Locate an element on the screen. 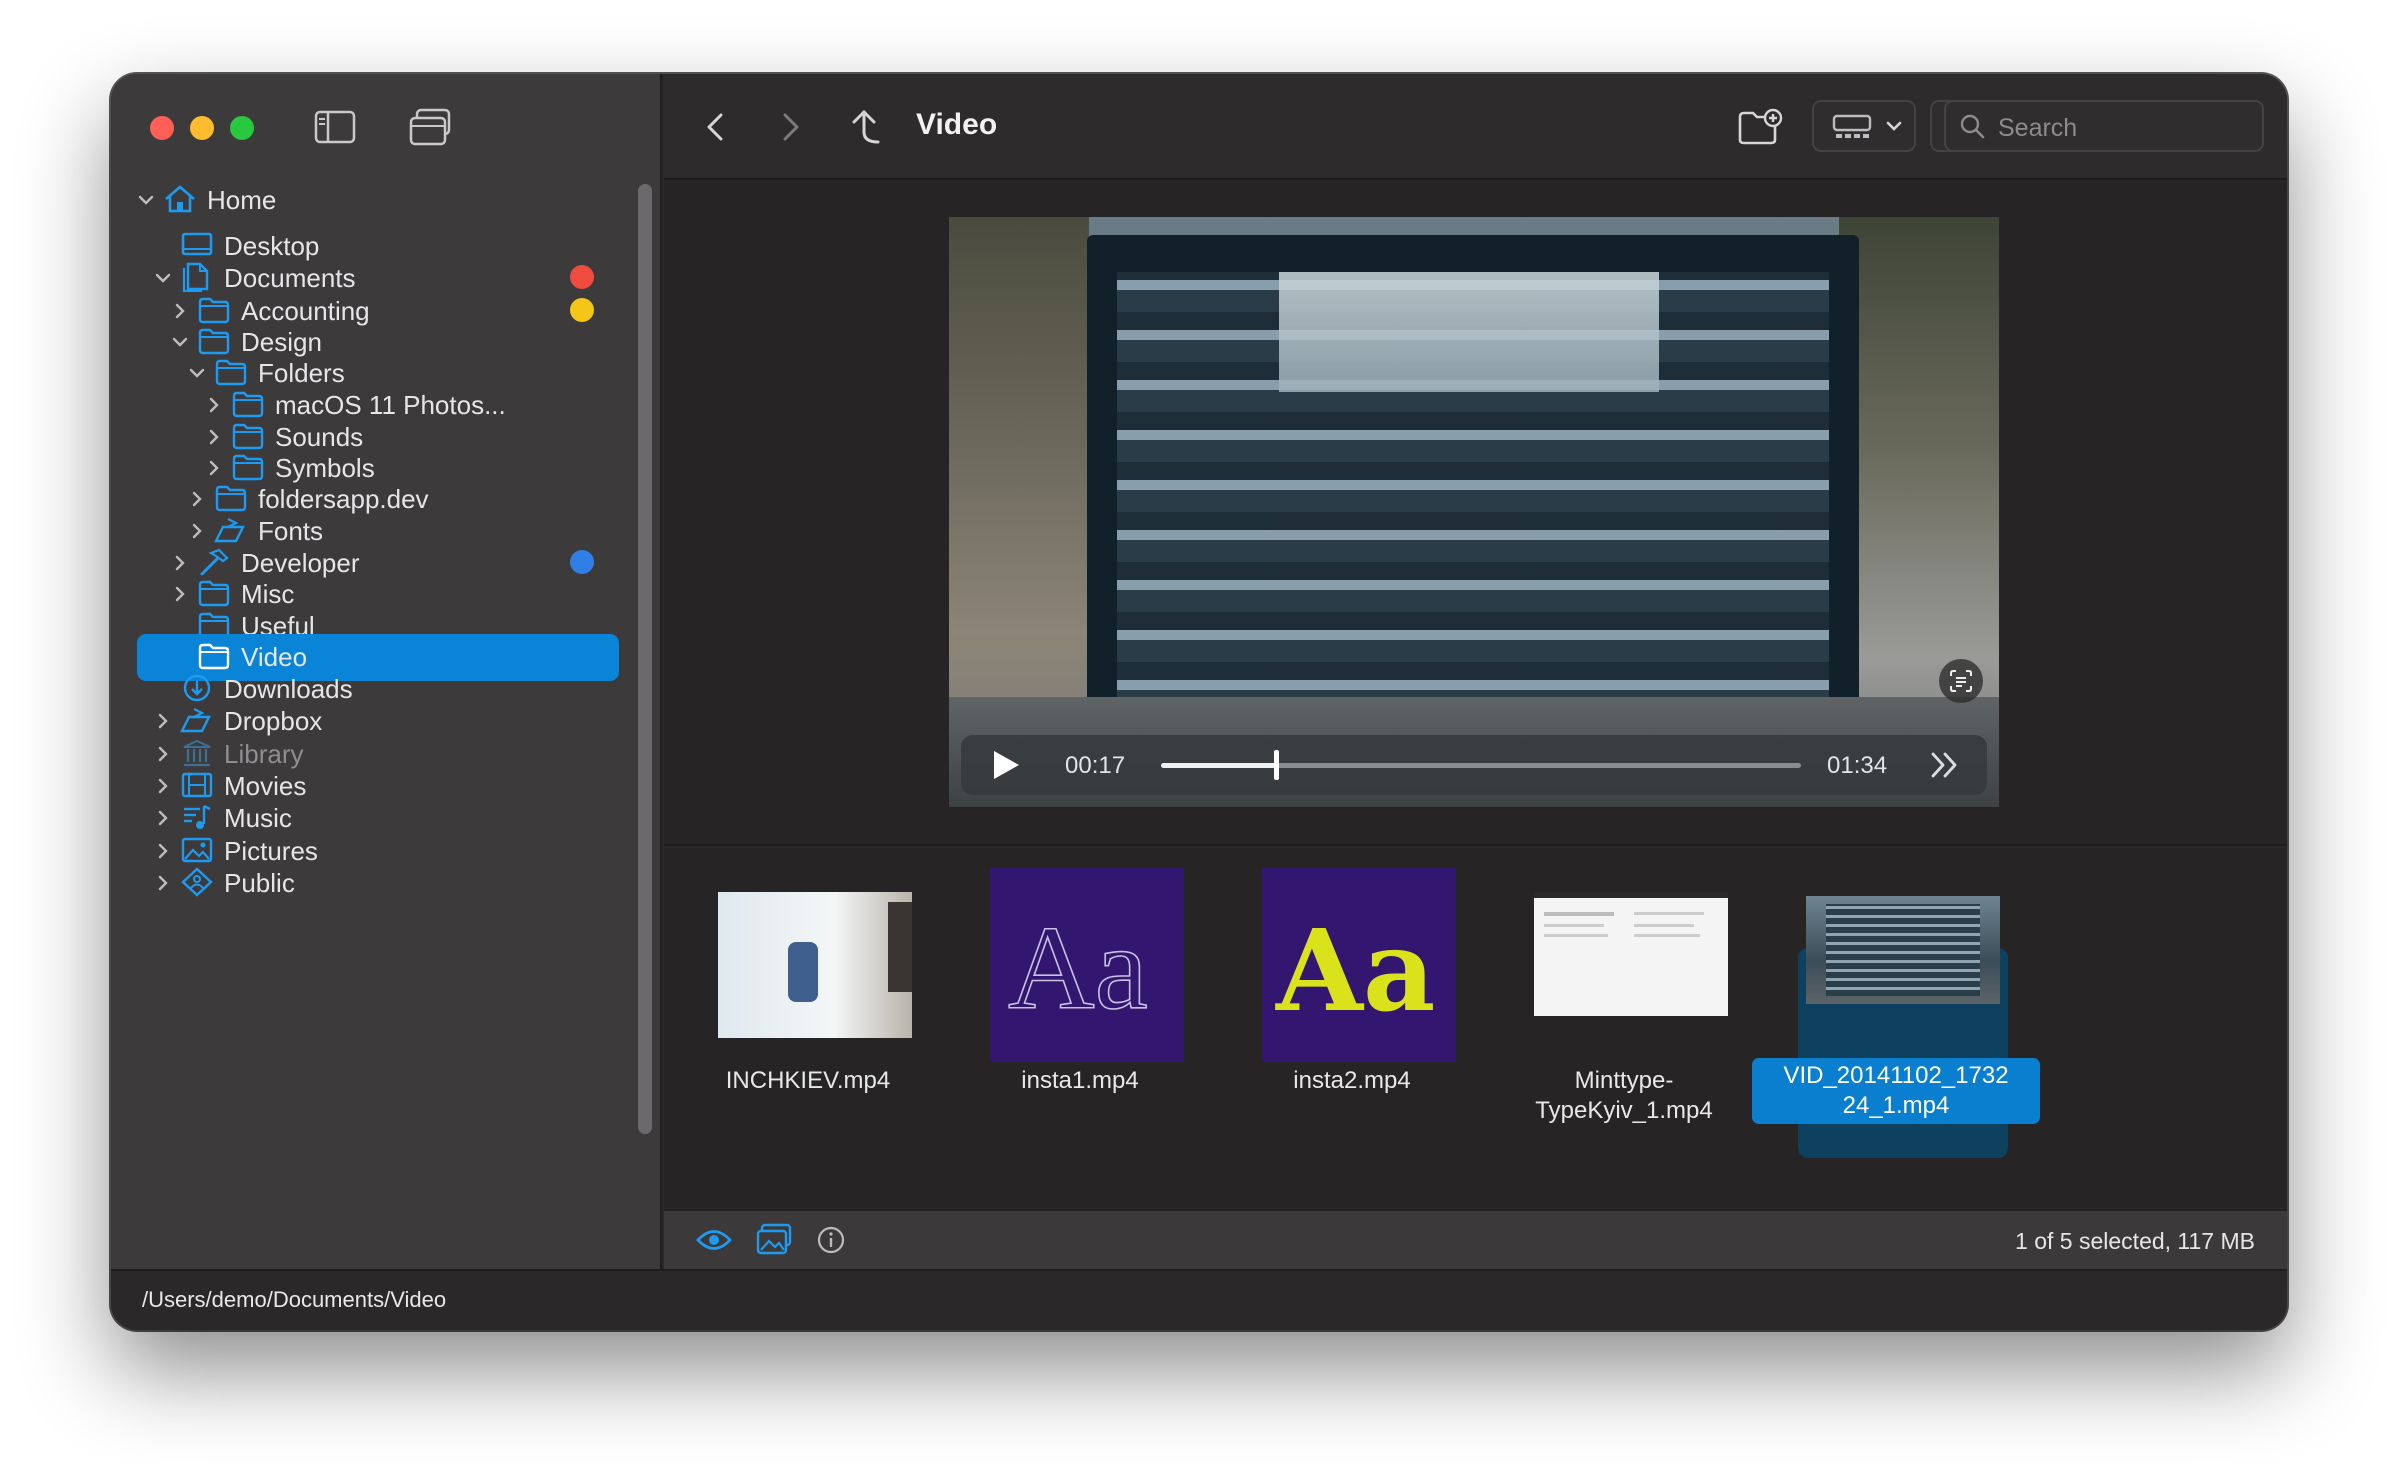 The width and height of the screenshot is (2398, 1478). file-name: insta1.mp4 is located at coordinates (1080, 1080).